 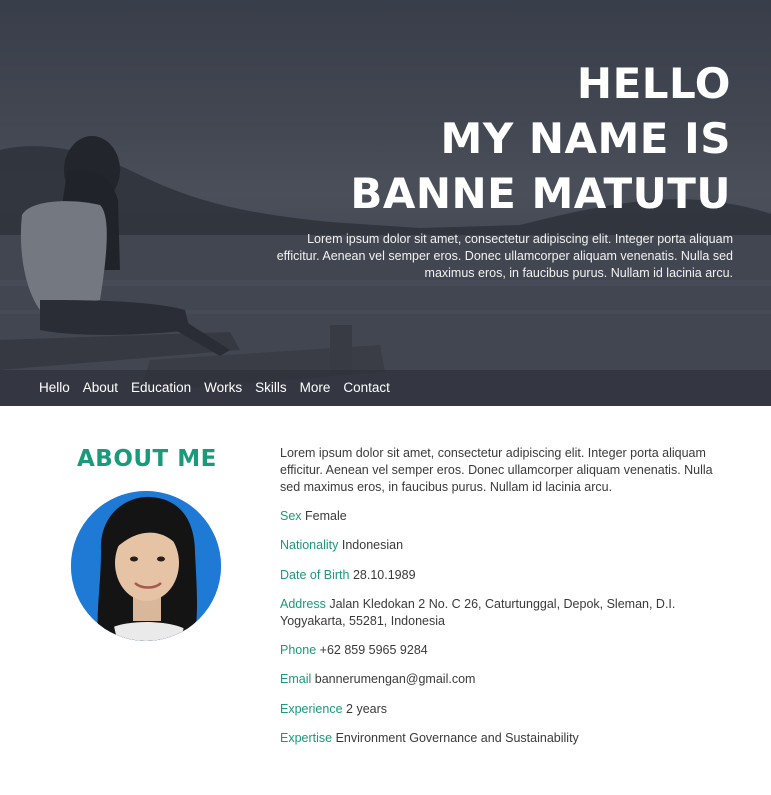 I want to click on hero-title: HELLO MY NAME IS BANNE MATUTU, so click(x=540, y=138).